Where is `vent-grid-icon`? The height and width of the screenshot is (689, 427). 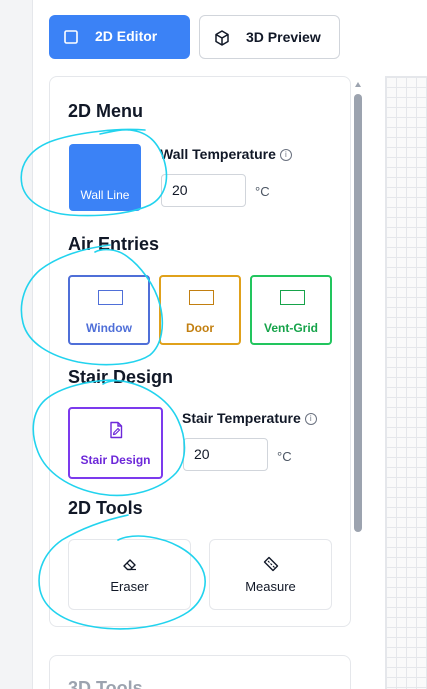 vent-grid-icon is located at coordinates (292, 297).